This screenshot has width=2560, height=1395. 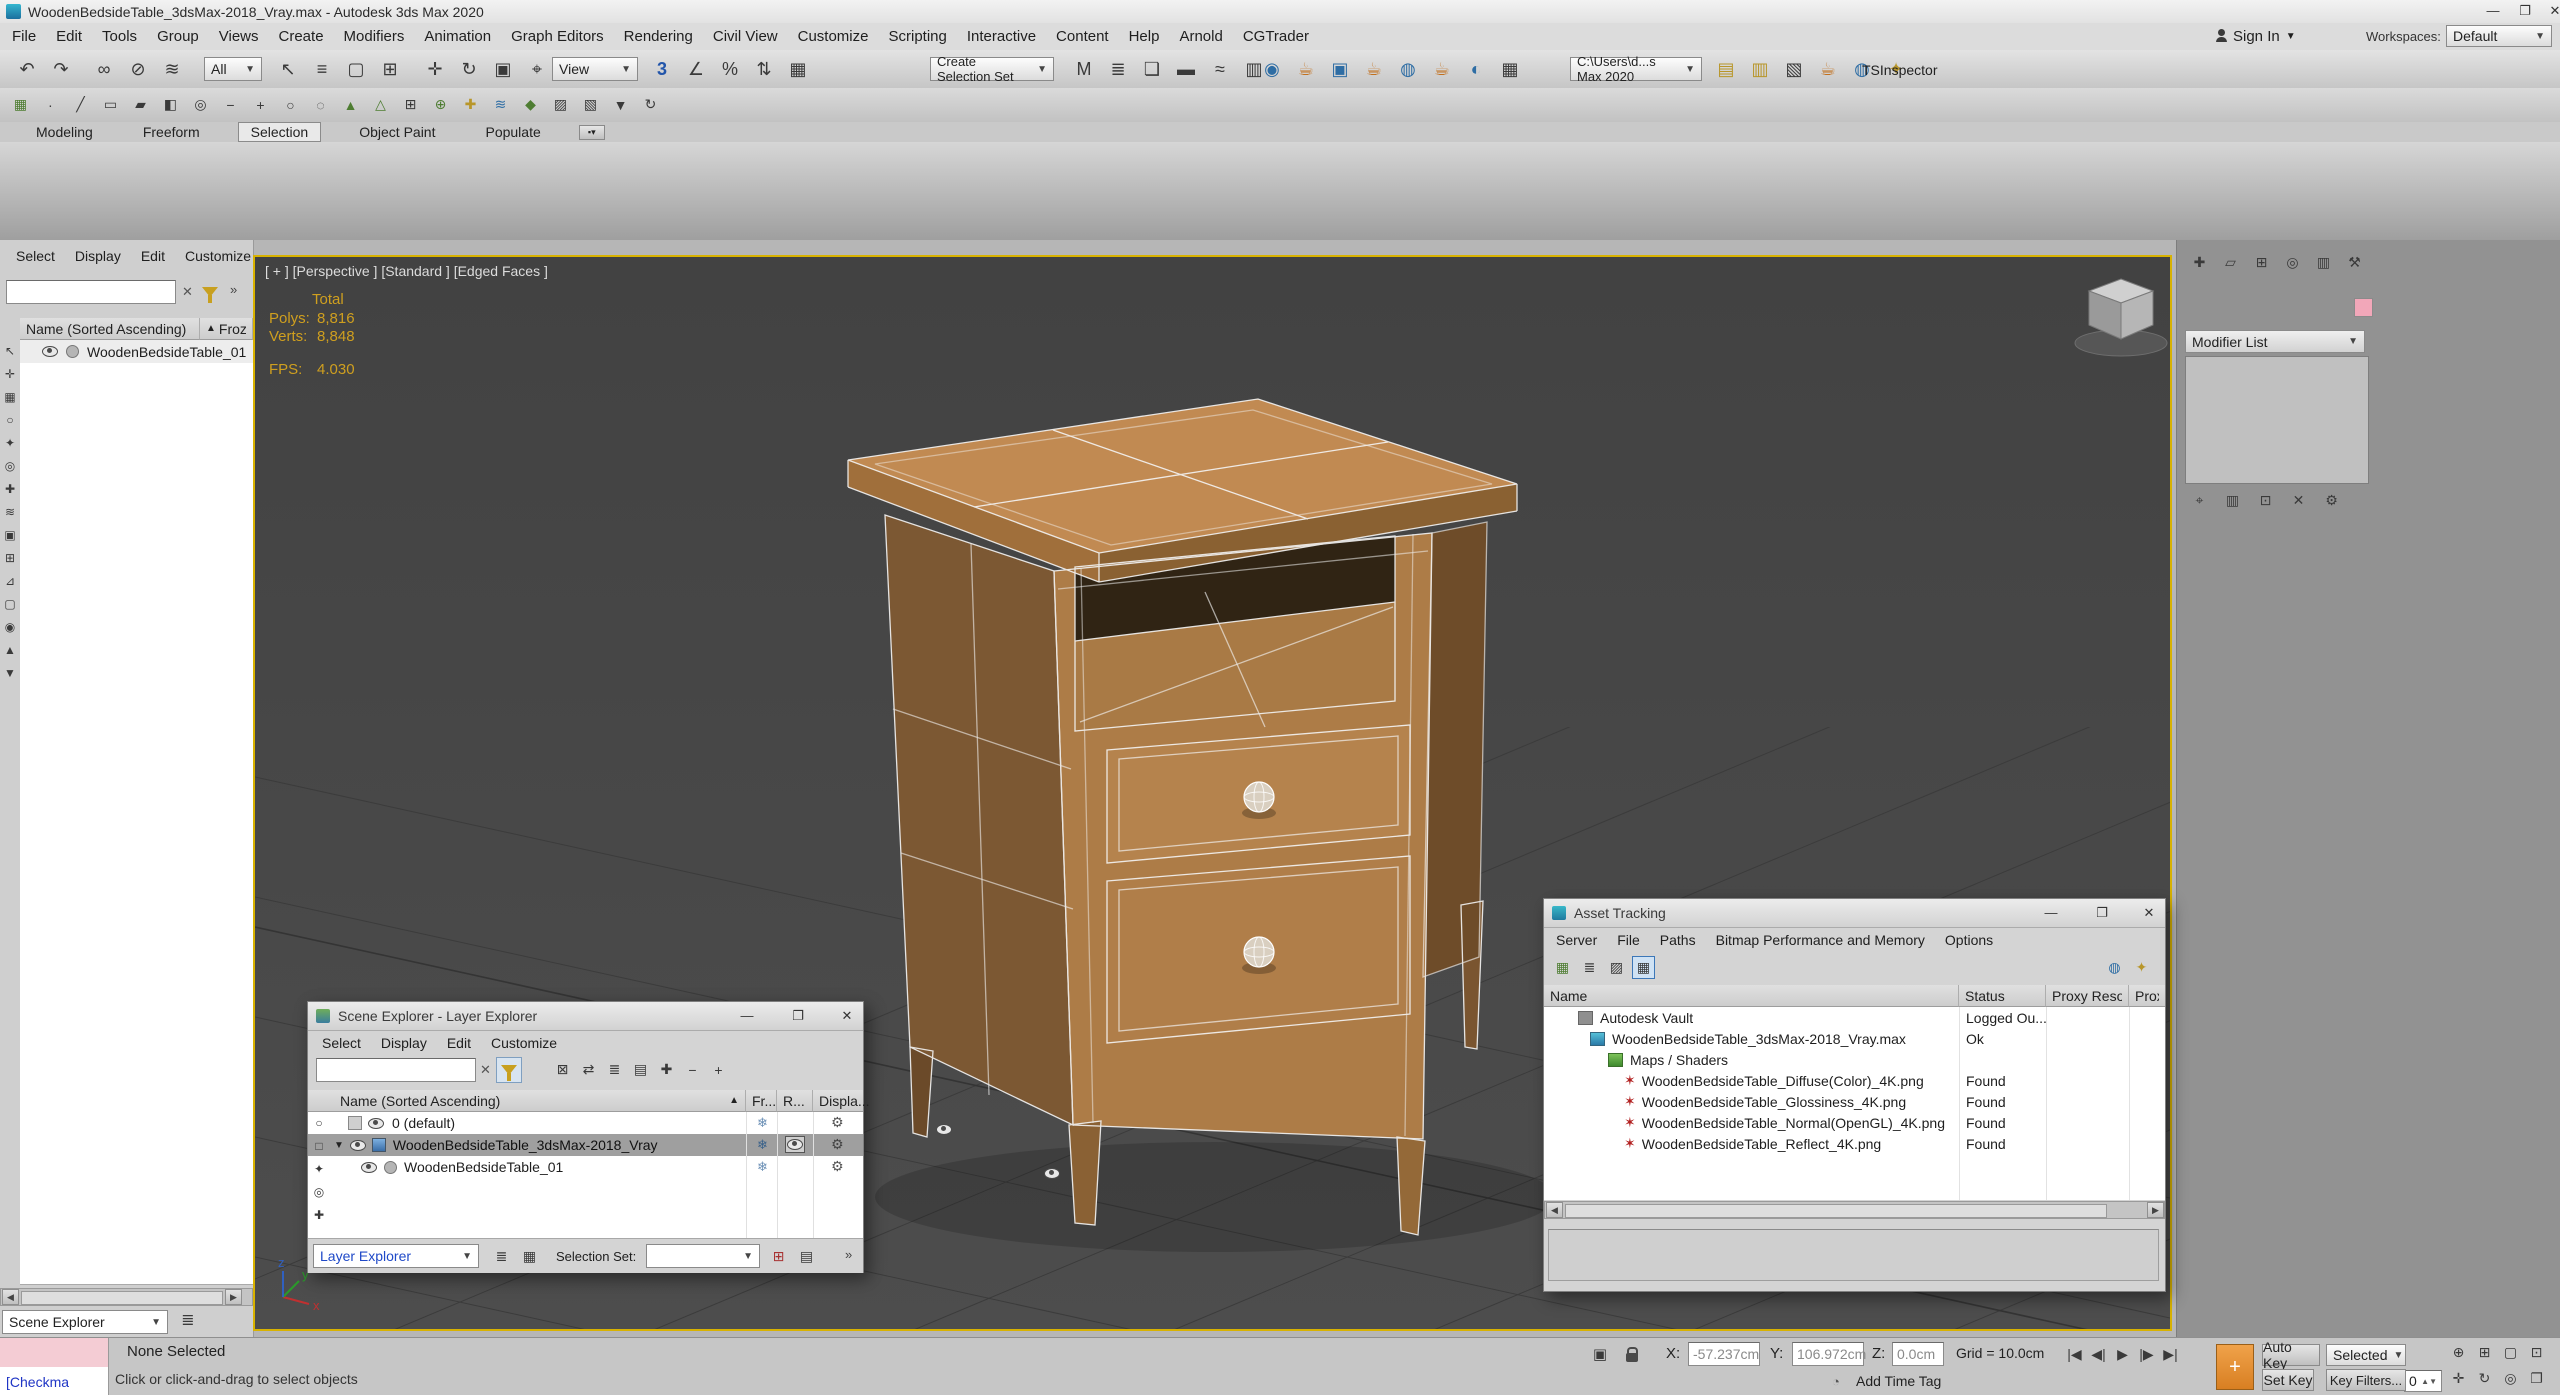 I want to click on explorer-filter-lights-icon: ✦, so click(x=319, y=1169).